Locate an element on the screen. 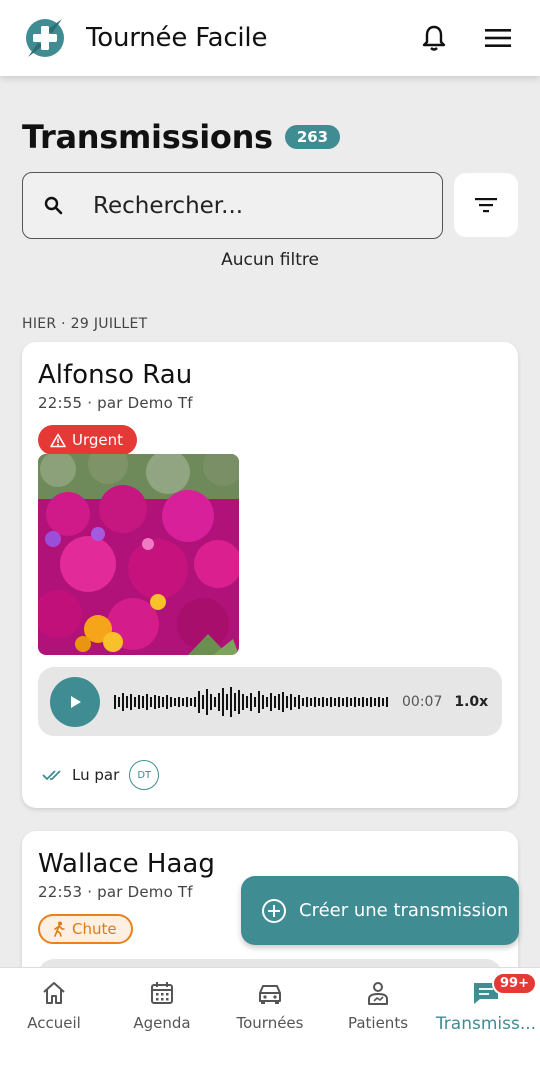 The width and height of the screenshot is (540, 1091). nav-item-tournees: Tournées is located at coordinates (270, 1029).